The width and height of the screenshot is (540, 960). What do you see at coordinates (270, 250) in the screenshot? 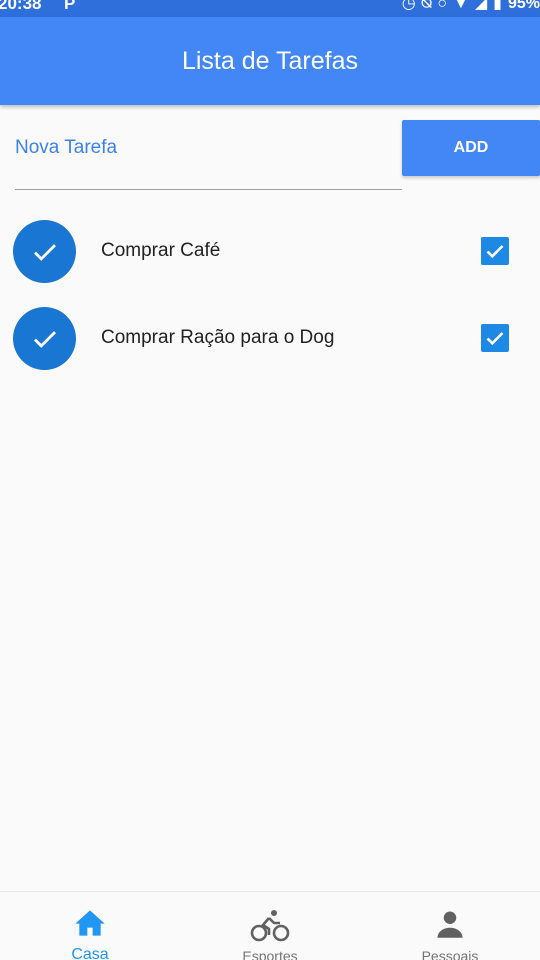
I see `task-row: Comprar Café` at bounding box center [270, 250].